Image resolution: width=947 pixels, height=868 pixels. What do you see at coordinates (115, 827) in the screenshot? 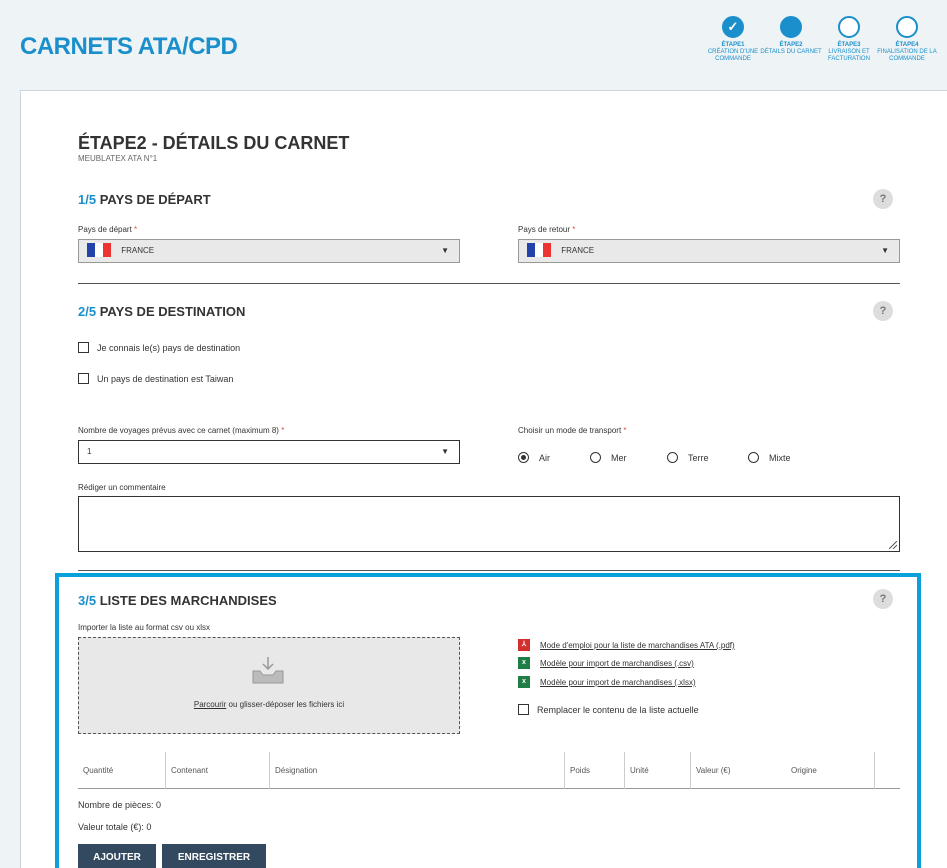
I see `total-value: Valeur totale (€): 0` at bounding box center [115, 827].